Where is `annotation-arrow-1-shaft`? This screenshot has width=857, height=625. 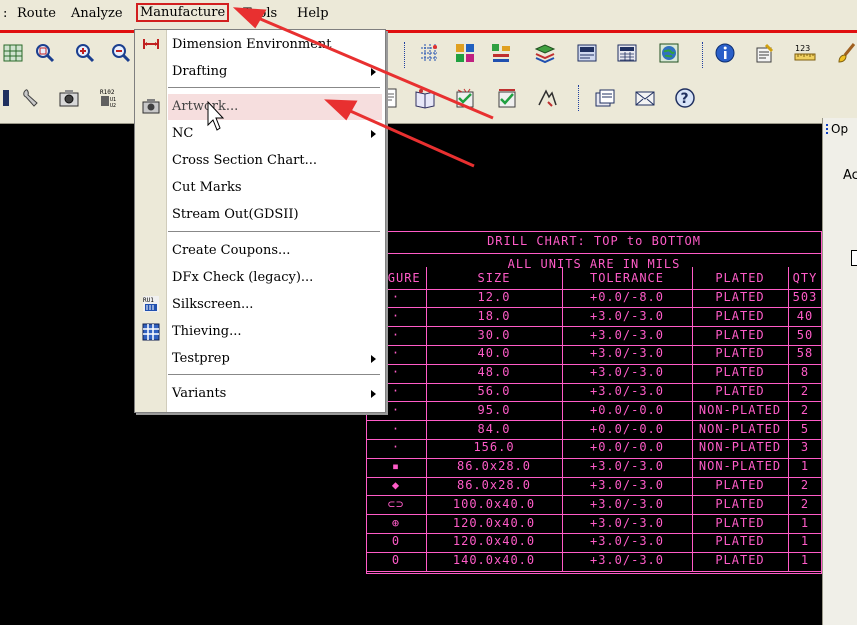
annotation-arrow-1-shaft is located at coordinates (375, 68).